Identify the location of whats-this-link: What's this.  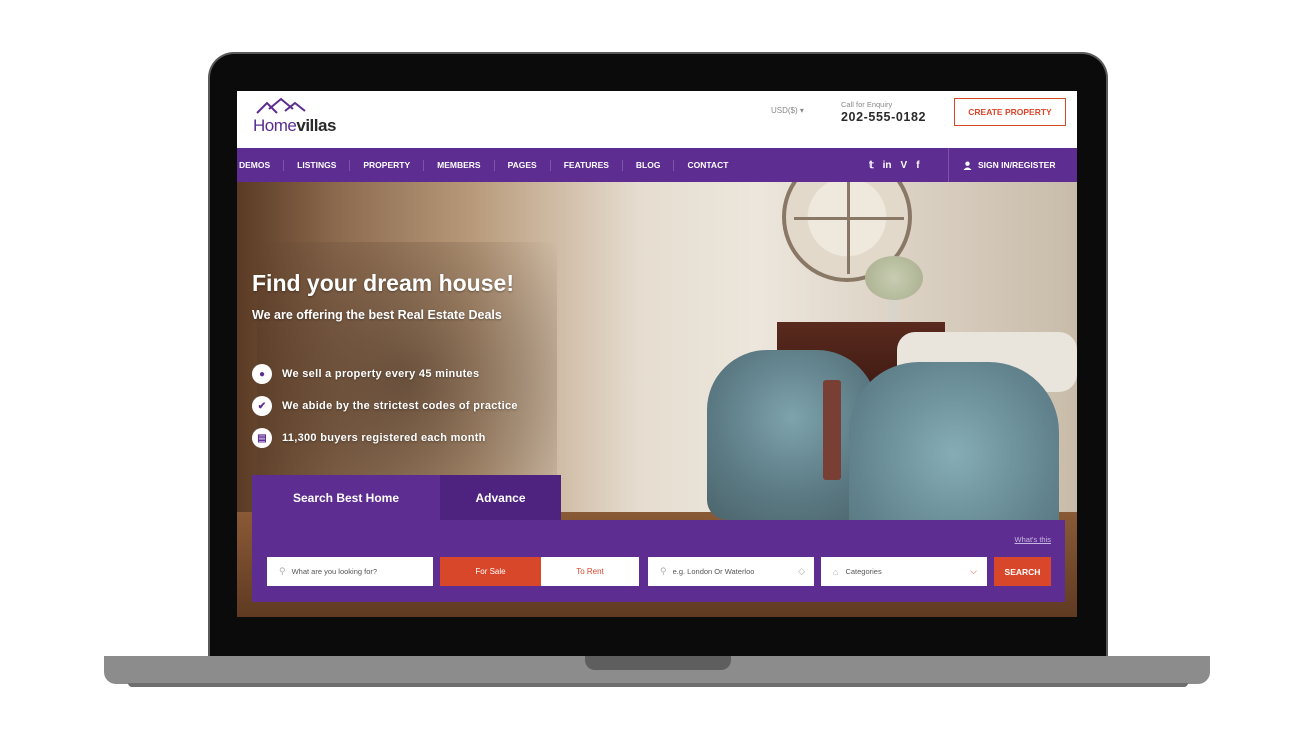
(1033, 539).